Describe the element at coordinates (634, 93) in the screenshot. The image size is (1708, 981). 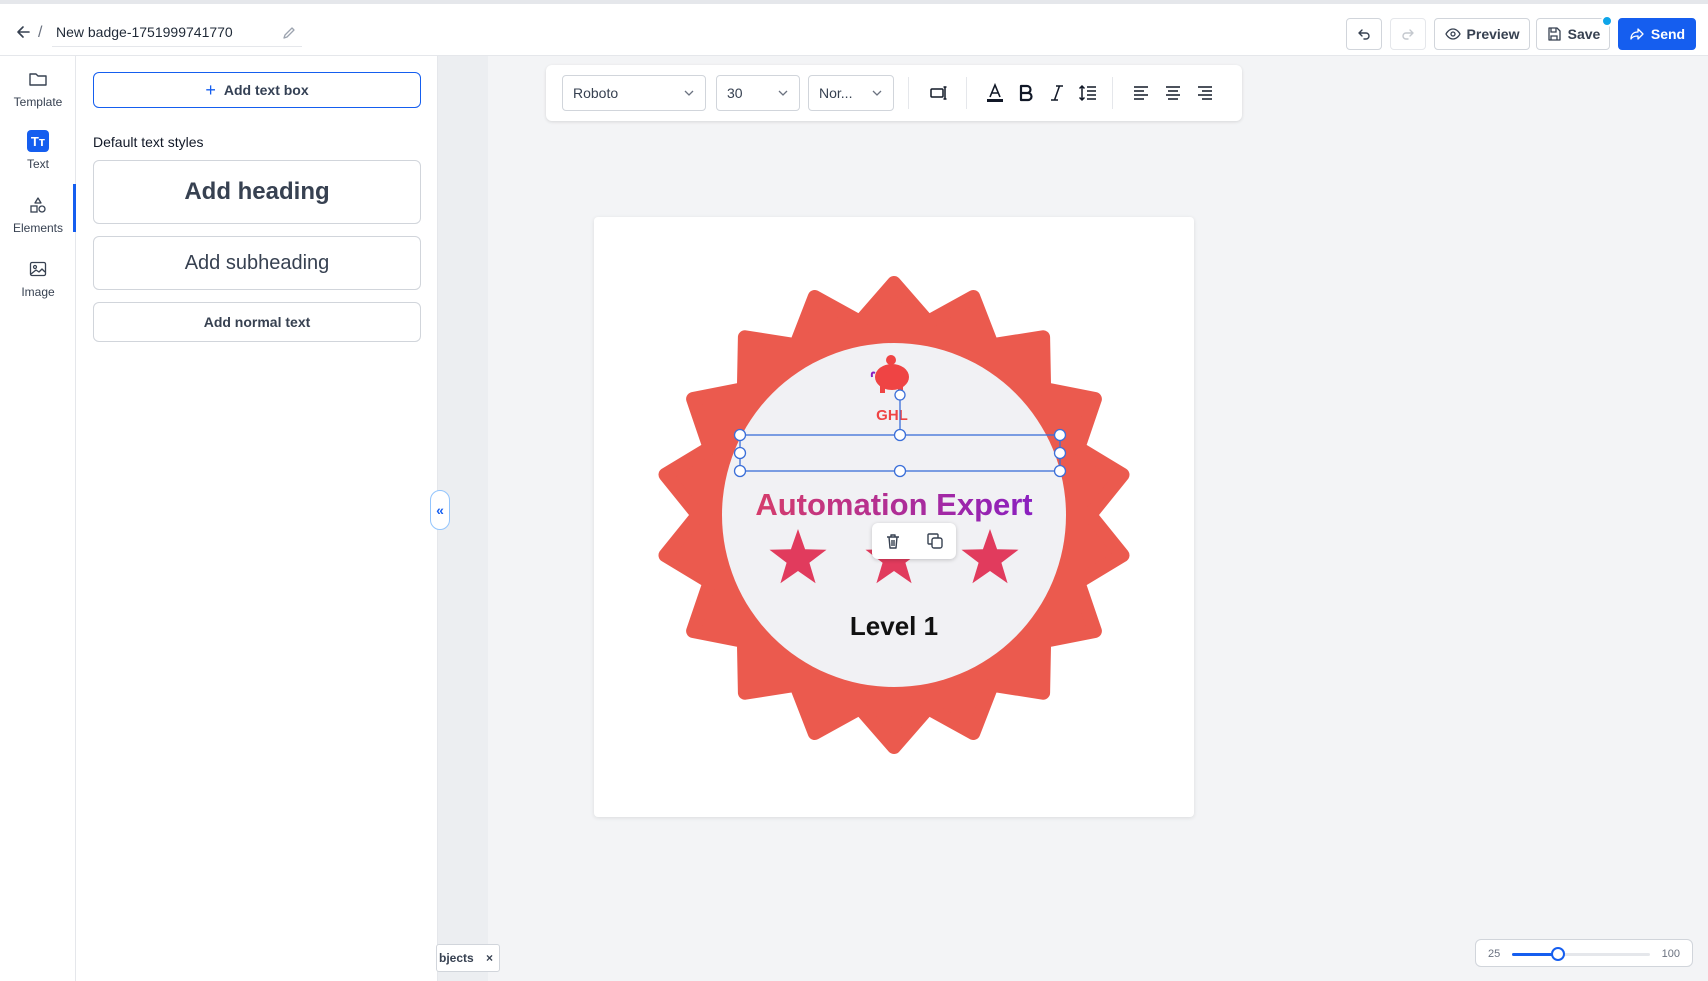
I see `font-family-select: Roboto` at that location.